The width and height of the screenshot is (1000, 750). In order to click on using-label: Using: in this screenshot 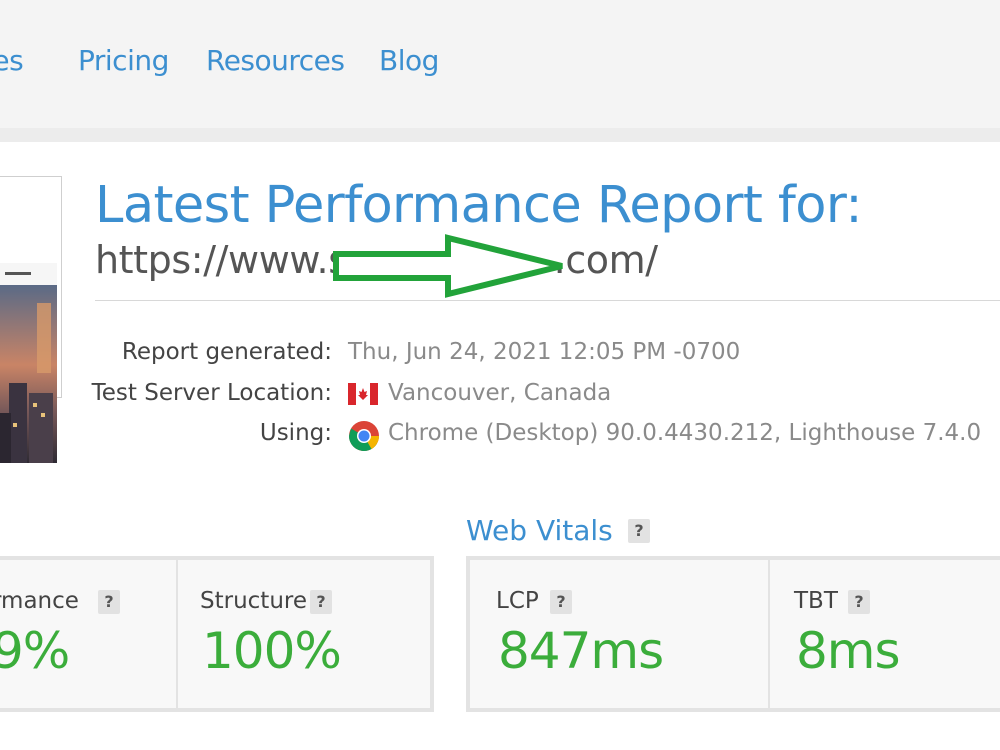, I will do `click(295, 433)`.